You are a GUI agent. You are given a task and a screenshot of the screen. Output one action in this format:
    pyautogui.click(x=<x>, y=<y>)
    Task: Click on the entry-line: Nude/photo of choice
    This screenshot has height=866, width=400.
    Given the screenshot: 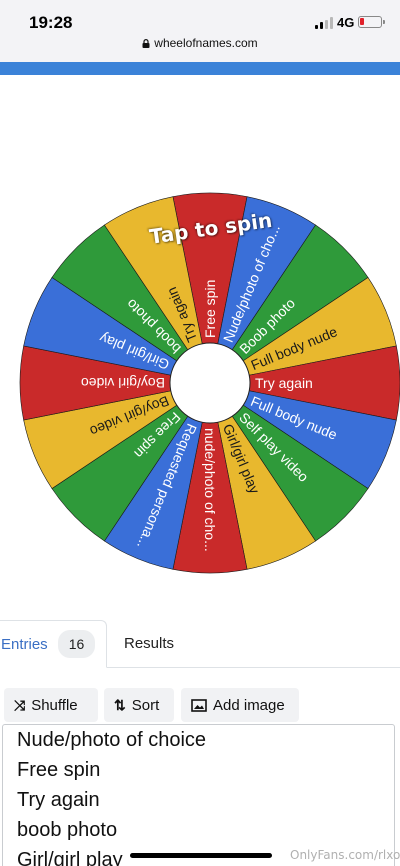 What is the action you would take?
    pyautogui.click(x=112, y=740)
    